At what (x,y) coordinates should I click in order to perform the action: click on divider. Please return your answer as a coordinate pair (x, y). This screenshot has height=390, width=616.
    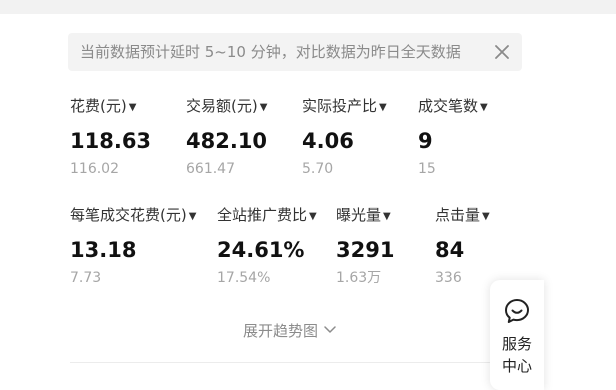
    Looking at the image, I should click on (305, 362).